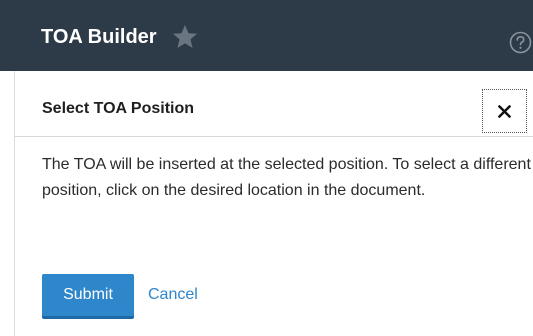 The image size is (533, 336). Describe the element at coordinates (520, 42) in the screenshot. I see `help-icon` at that location.